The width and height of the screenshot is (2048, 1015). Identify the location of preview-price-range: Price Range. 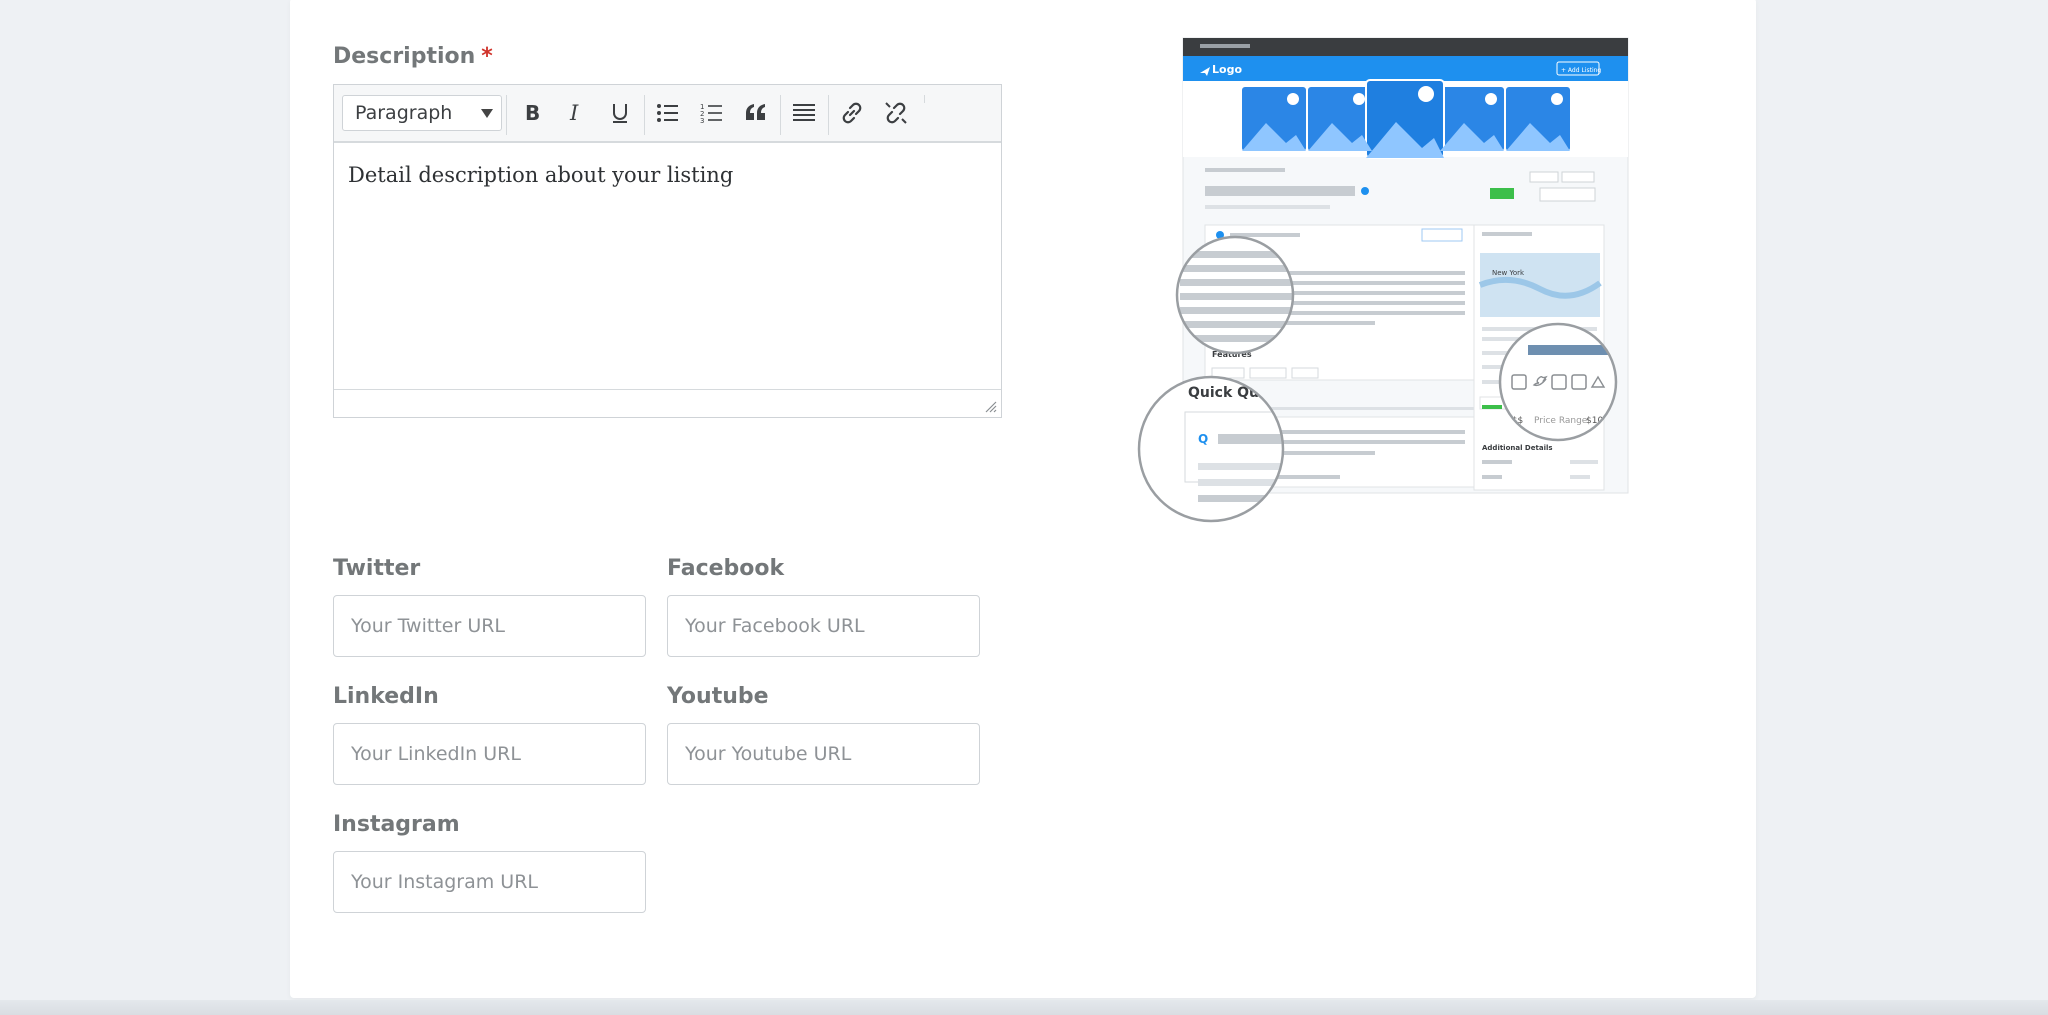
(1561, 421).